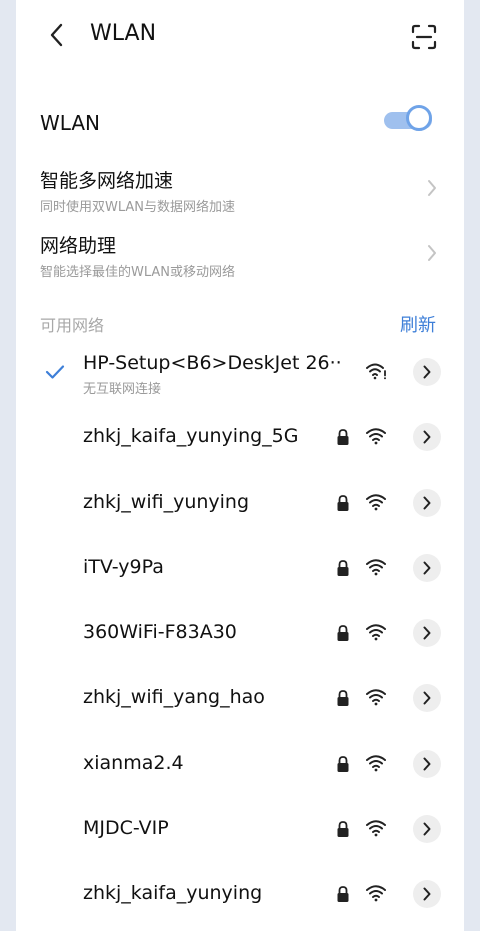  Describe the element at coordinates (160, 632) in the screenshot. I see `network-ssid: 360WiFi-F83A30` at that location.